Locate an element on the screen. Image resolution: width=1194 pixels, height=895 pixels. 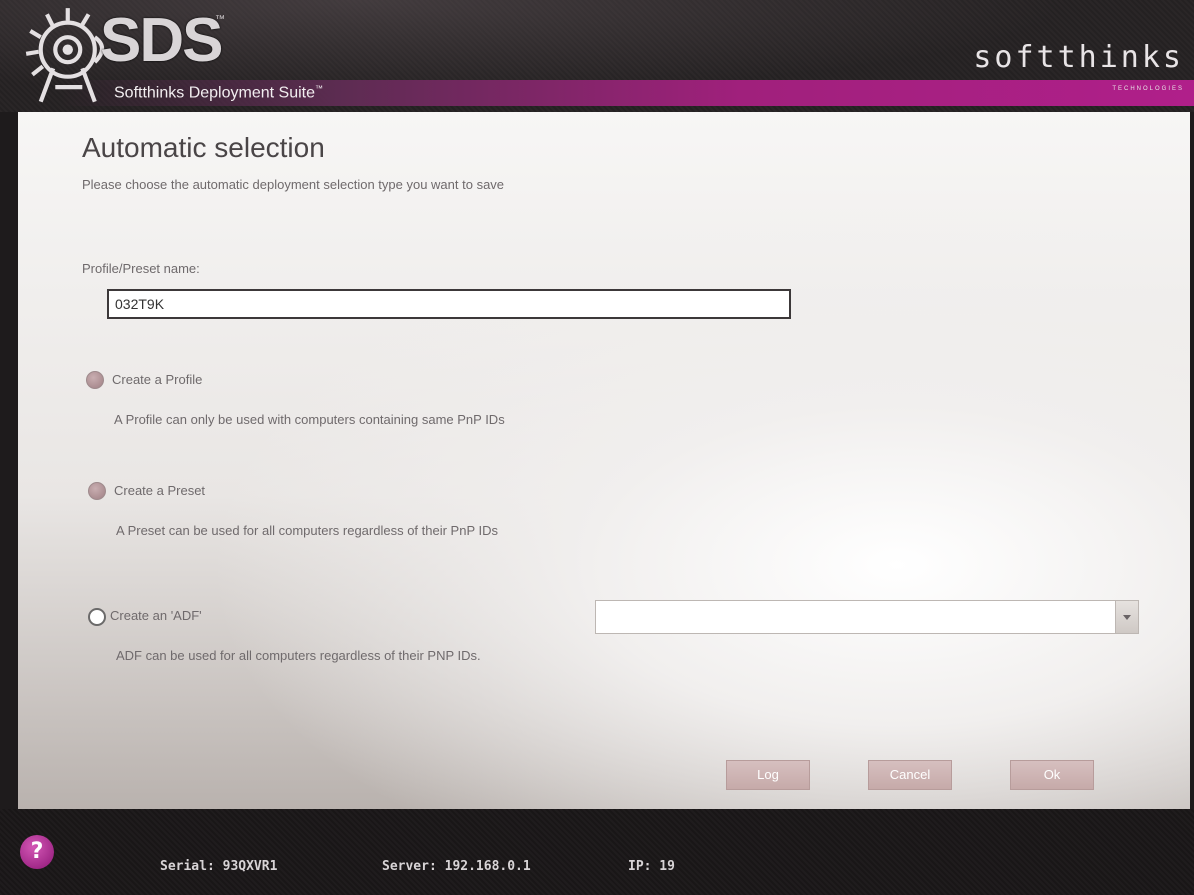
suite-name: Softthinks Deployment Suite™ is located at coordinates (218, 93).